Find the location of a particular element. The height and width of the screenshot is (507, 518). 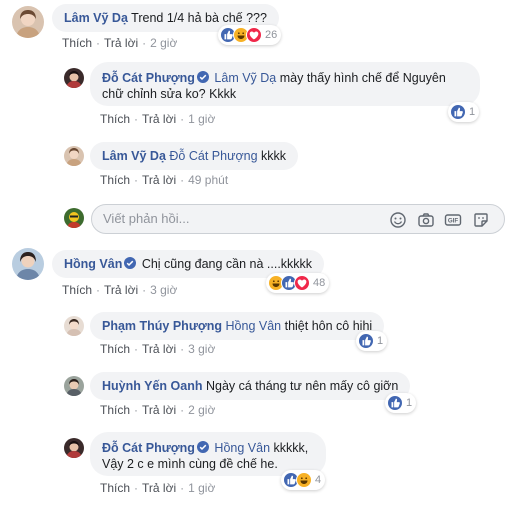

gif-icon: GIF is located at coordinates (453, 220).